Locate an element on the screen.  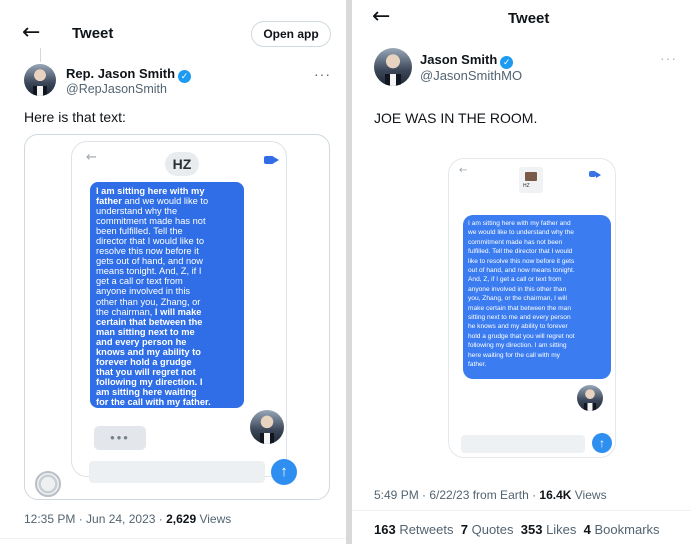
tweet-timestamp: 12:35 PM · Jun 24, 2023 · is located at coordinates (95, 519).